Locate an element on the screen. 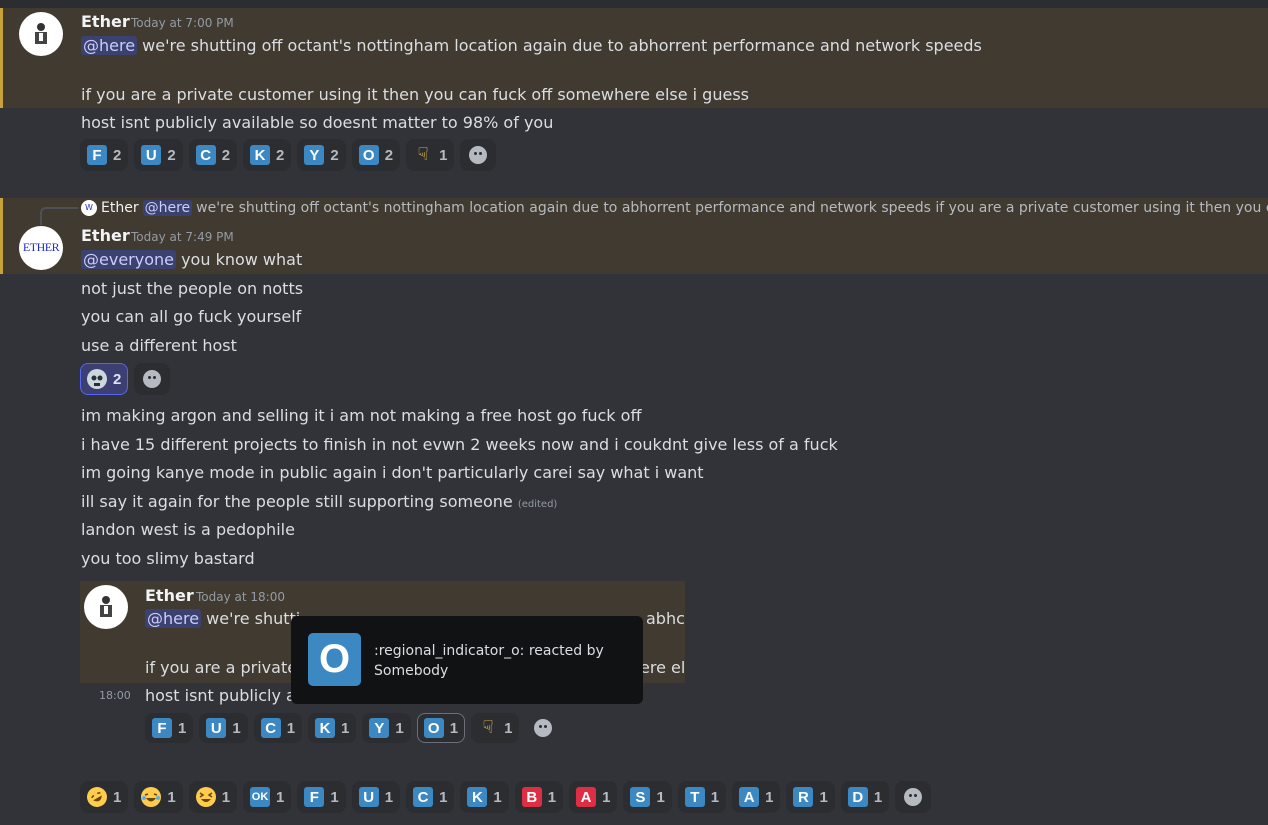  message-line: you can all go fuck yourself is located at coordinates (191, 316).